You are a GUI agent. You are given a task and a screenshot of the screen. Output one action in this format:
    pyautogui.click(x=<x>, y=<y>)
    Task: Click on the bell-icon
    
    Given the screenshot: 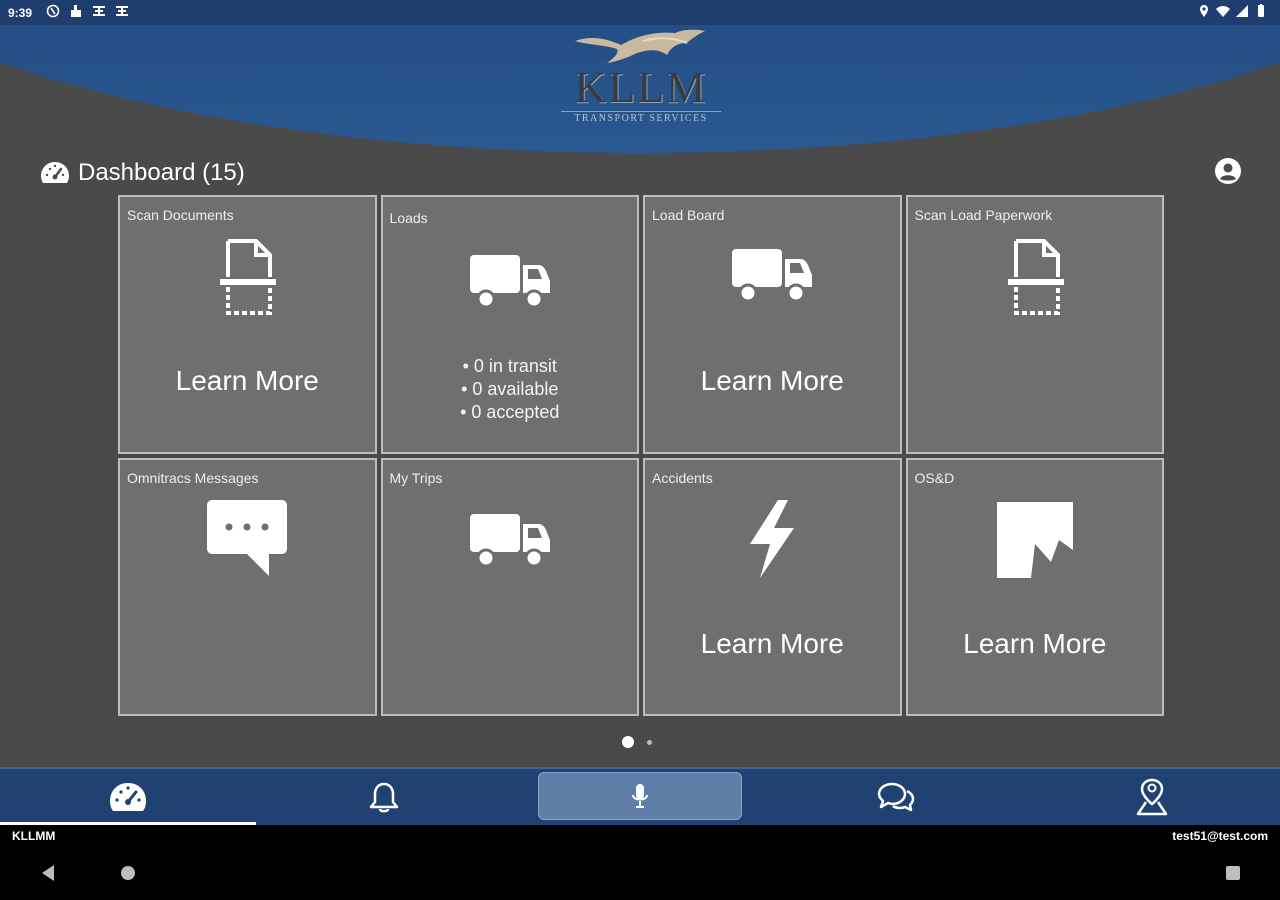 What is the action you would take?
    pyautogui.click(x=384, y=797)
    